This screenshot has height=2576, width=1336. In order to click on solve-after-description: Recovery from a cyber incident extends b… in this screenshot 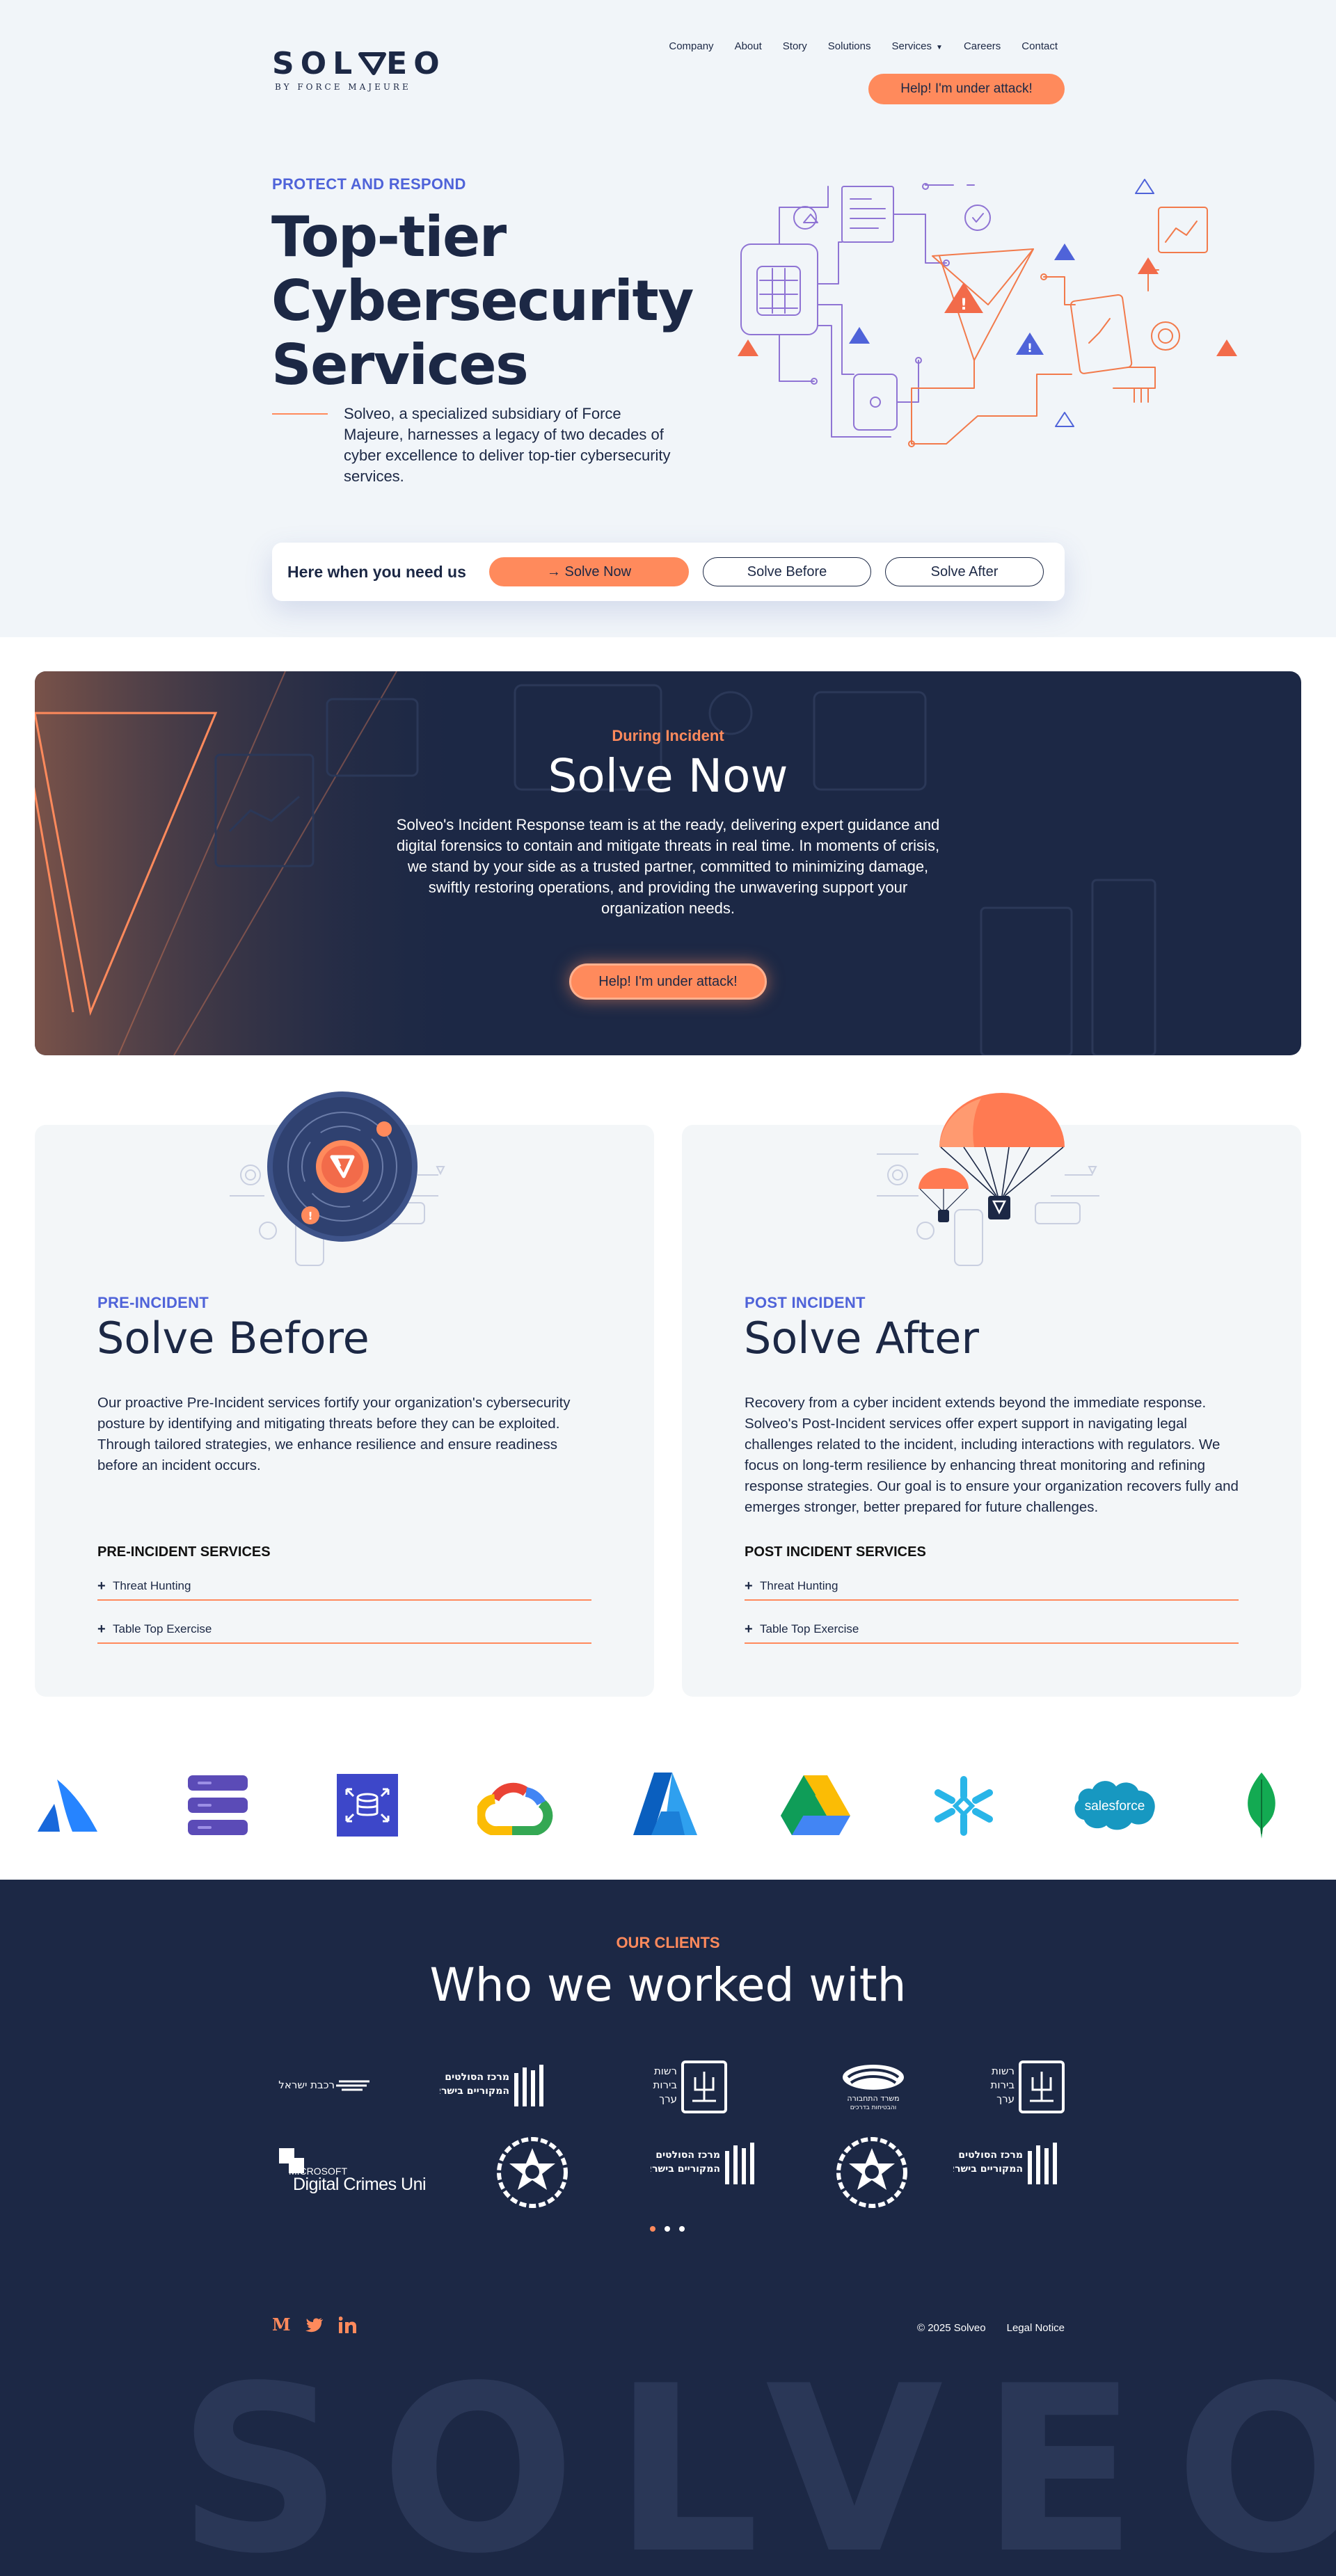, I will do `click(992, 1455)`.